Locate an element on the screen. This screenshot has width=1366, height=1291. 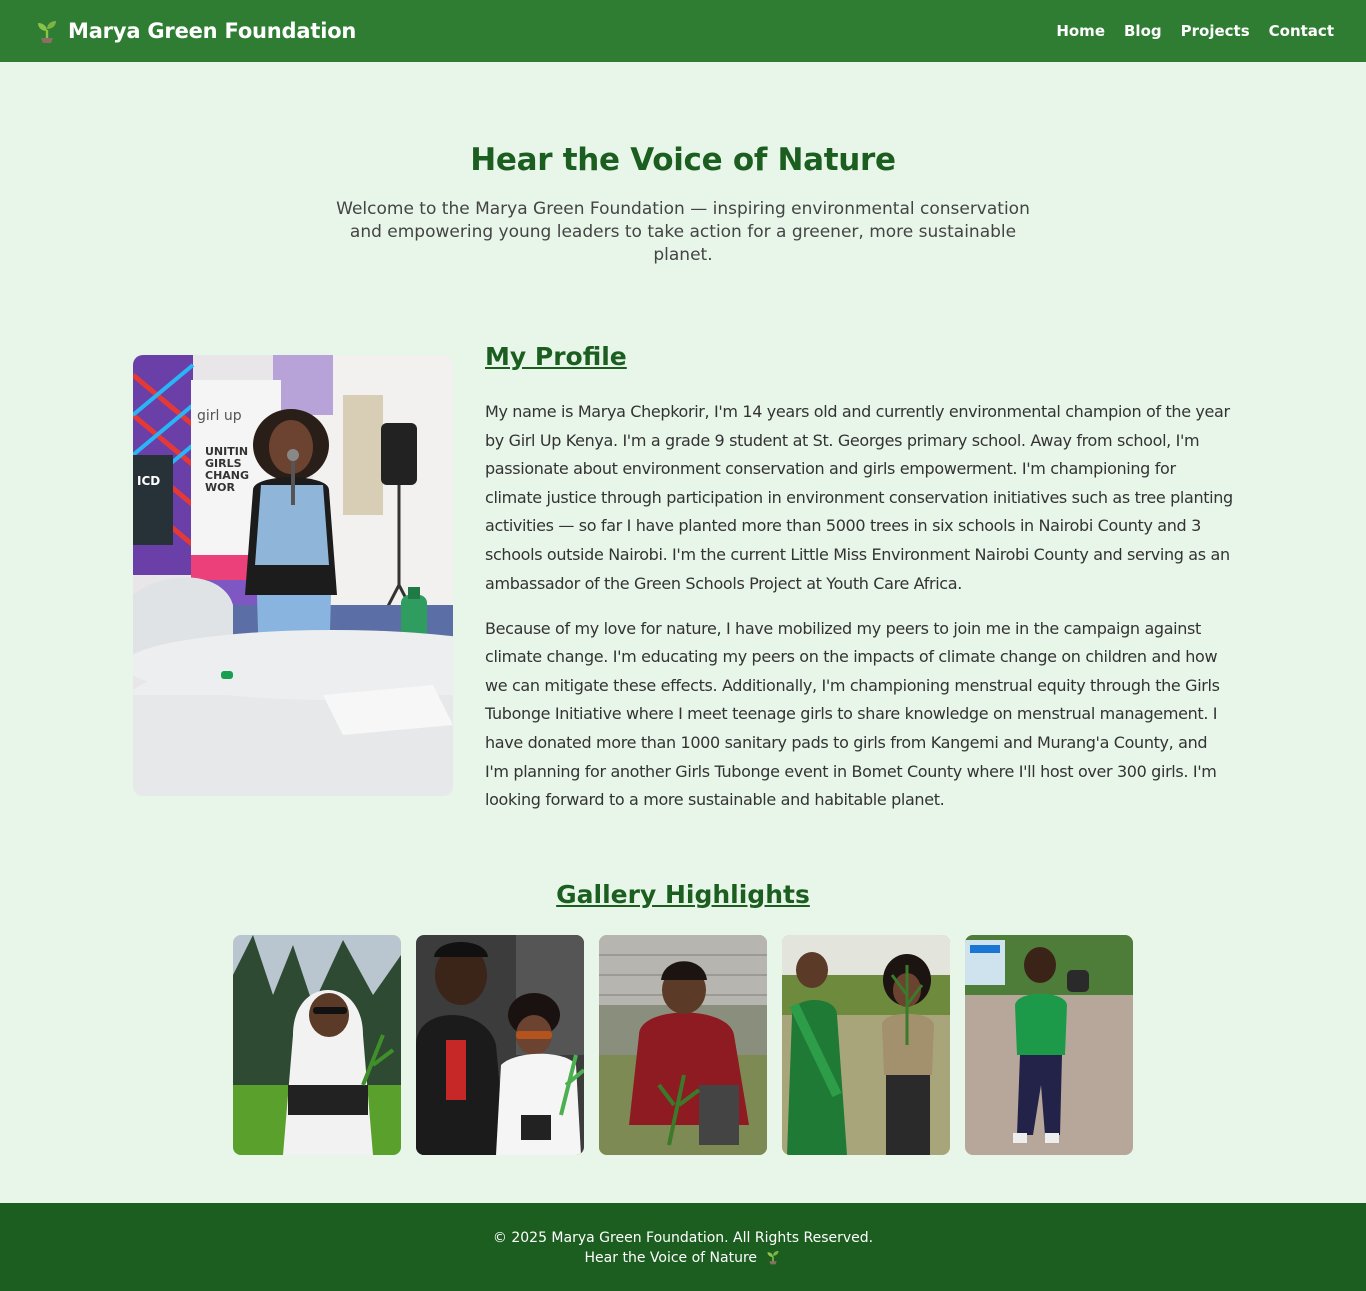
main-nav: Home Blog Projects Contact is located at coordinates (1195, 31).